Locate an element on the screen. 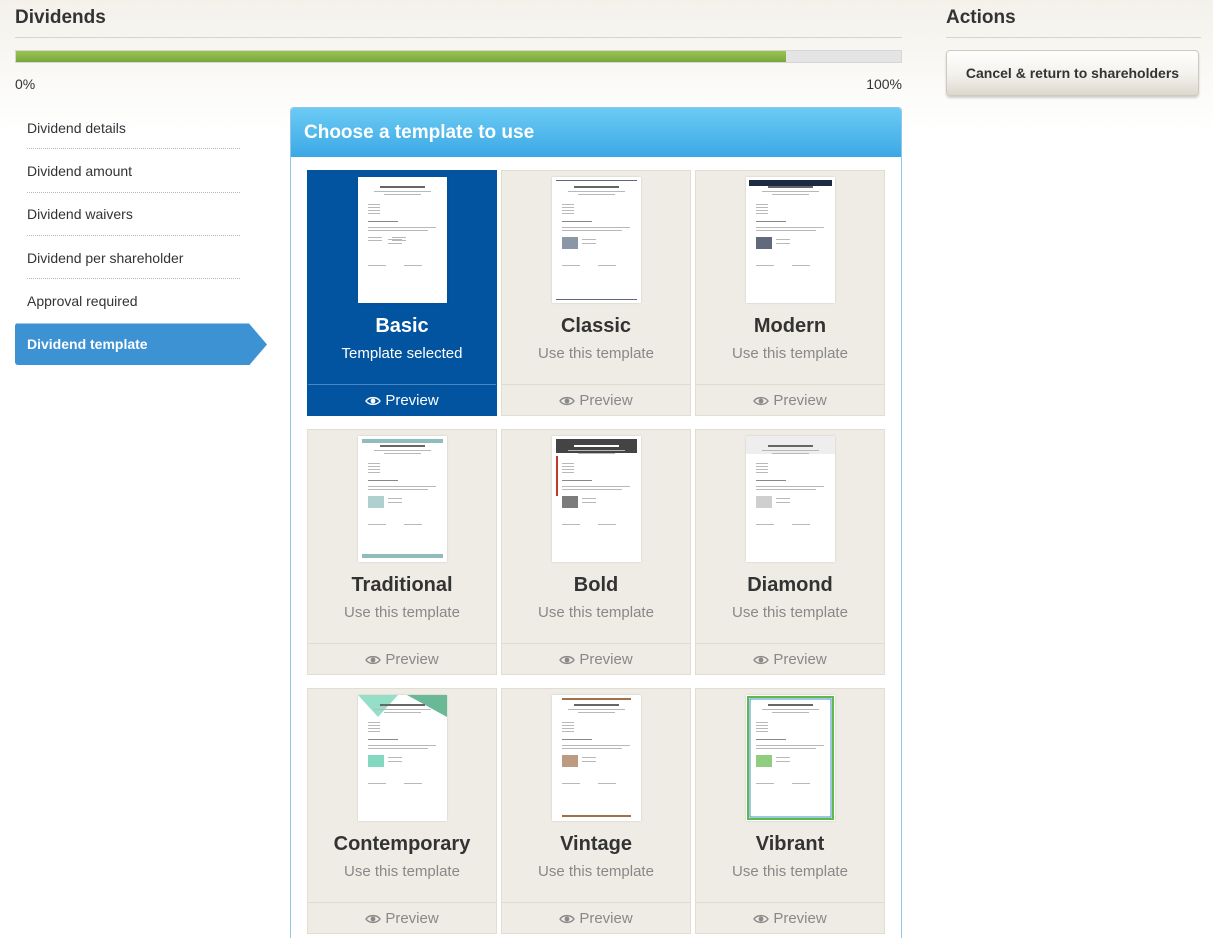 The width and height of the screenshot is (1213, 938). step-dividend-details: Dividend details is located at coordinates (127, 128).